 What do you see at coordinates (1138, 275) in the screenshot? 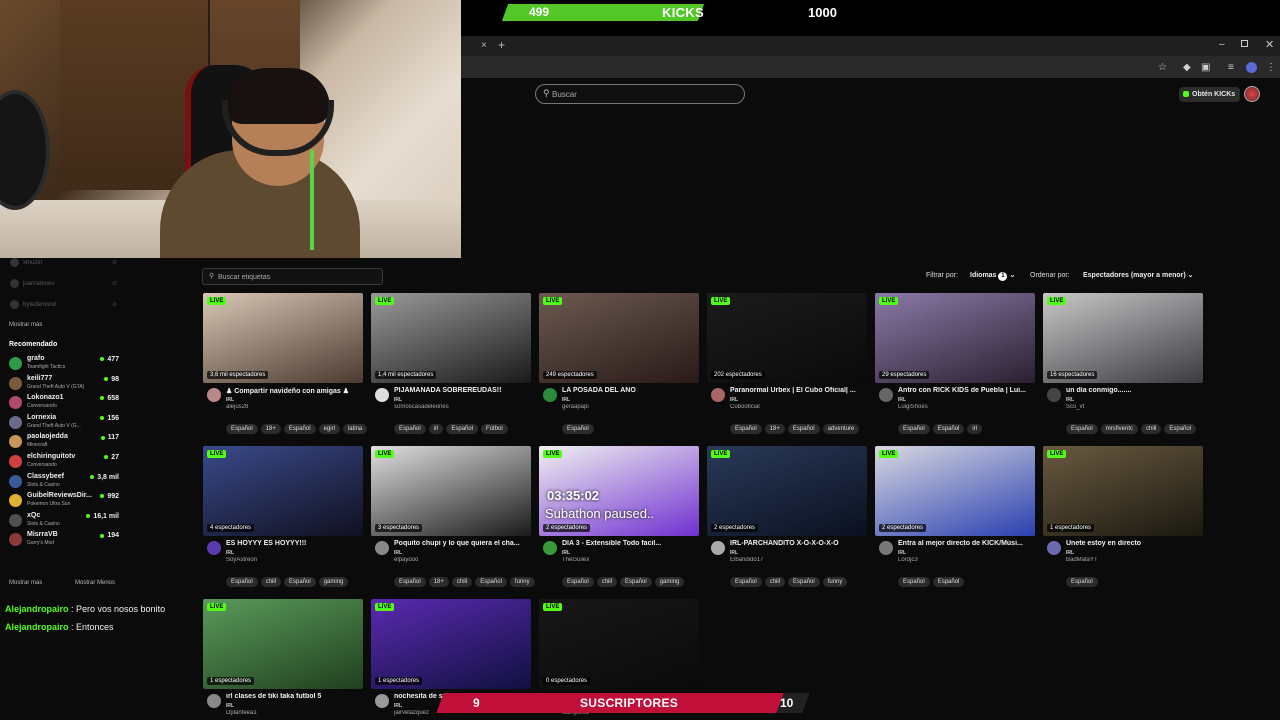
I see `sort-dropdown: Espectadores (mayor a menor) ⌄` at bounding box center [1138, 275].